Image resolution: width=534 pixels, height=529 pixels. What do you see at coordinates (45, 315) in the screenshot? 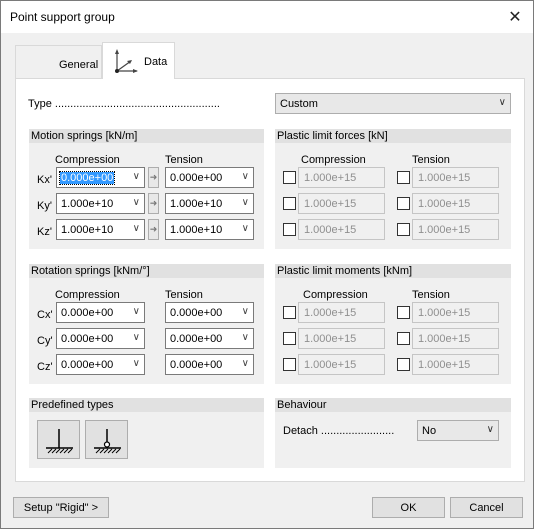
I see `rotation-row-label: Cx'` at bounding box center [45, 315].